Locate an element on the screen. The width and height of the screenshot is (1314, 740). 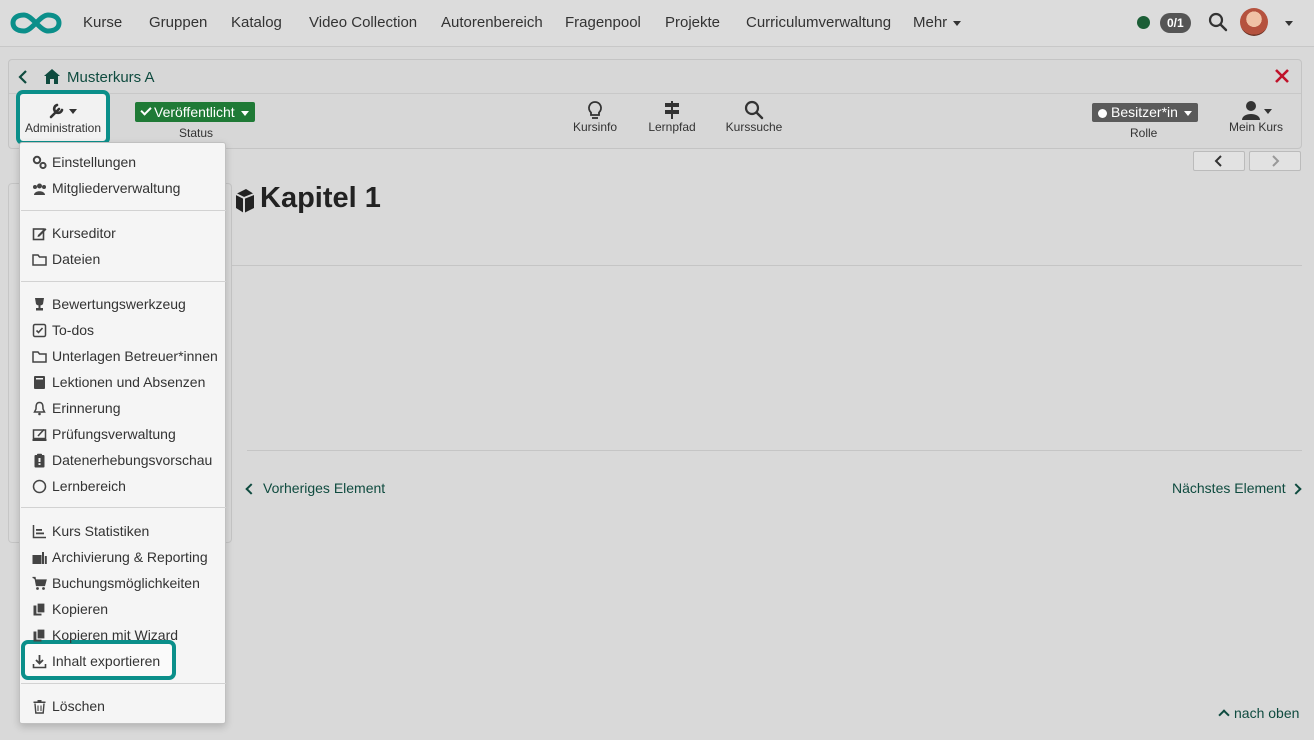
chevron-left-icon is located at coordinates (1218, 161).